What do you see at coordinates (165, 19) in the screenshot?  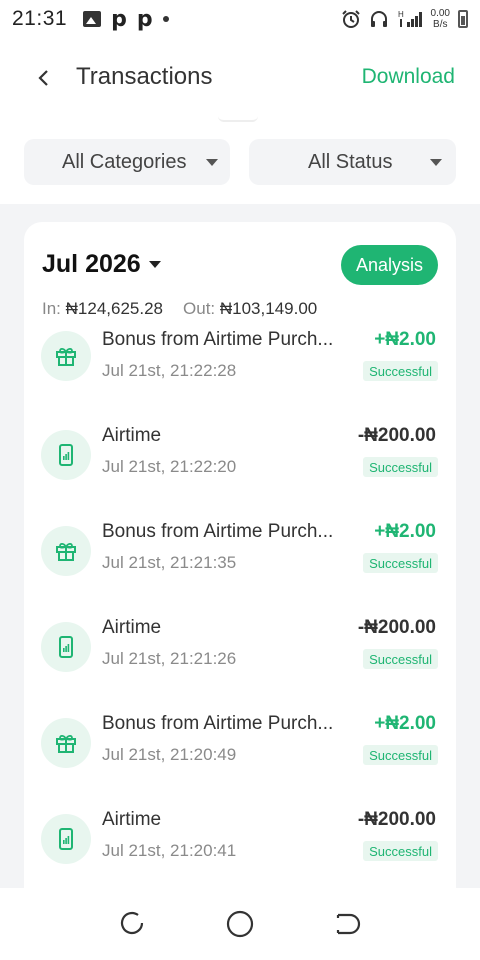 I see `more-notifications-dot` at bounding box center [165, 19].